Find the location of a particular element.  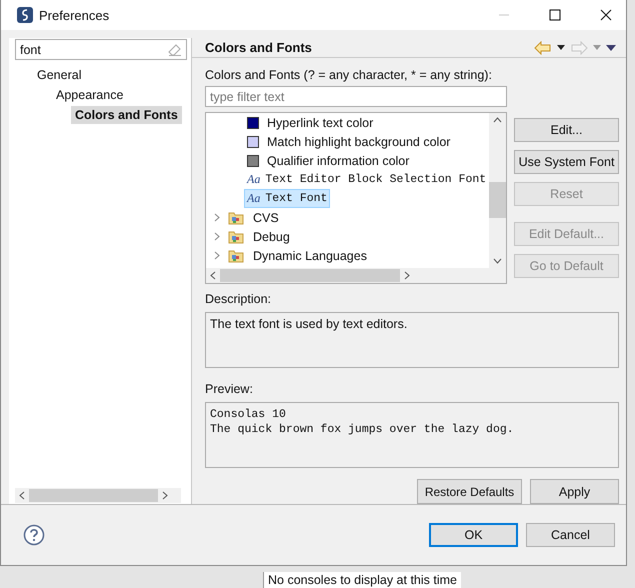

filter-field: type filter text is located at coordinates (356, 96).